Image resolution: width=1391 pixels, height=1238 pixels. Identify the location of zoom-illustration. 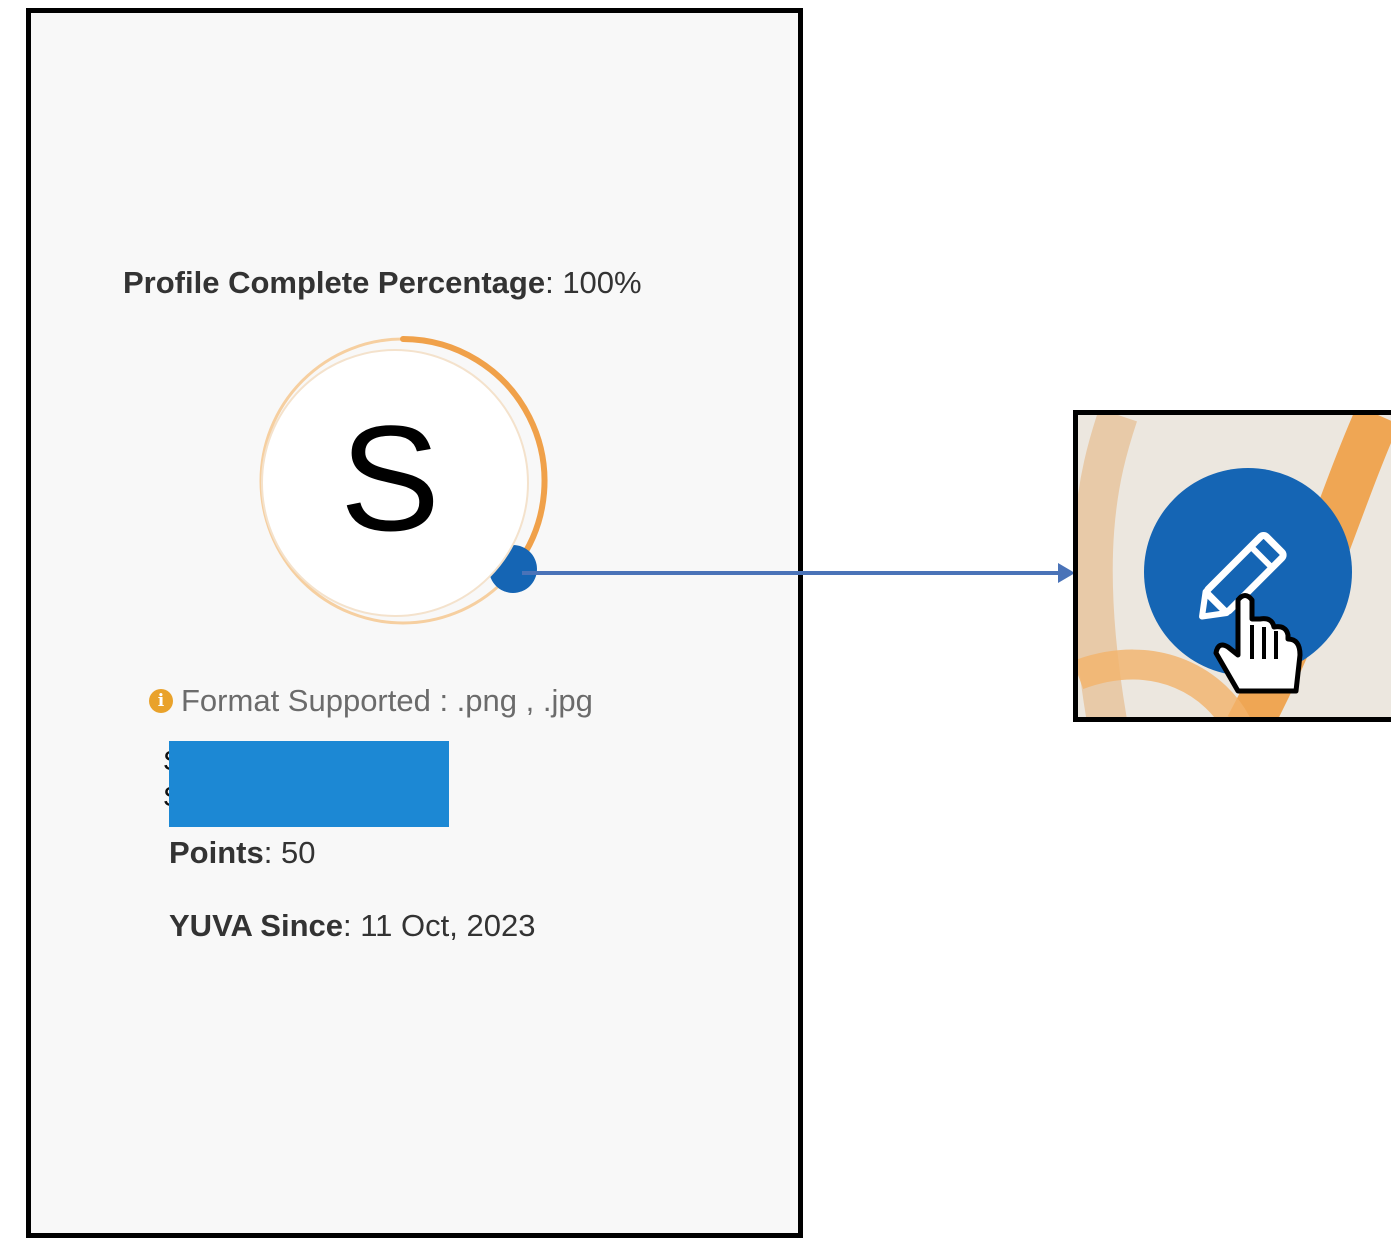
(1234, 566).